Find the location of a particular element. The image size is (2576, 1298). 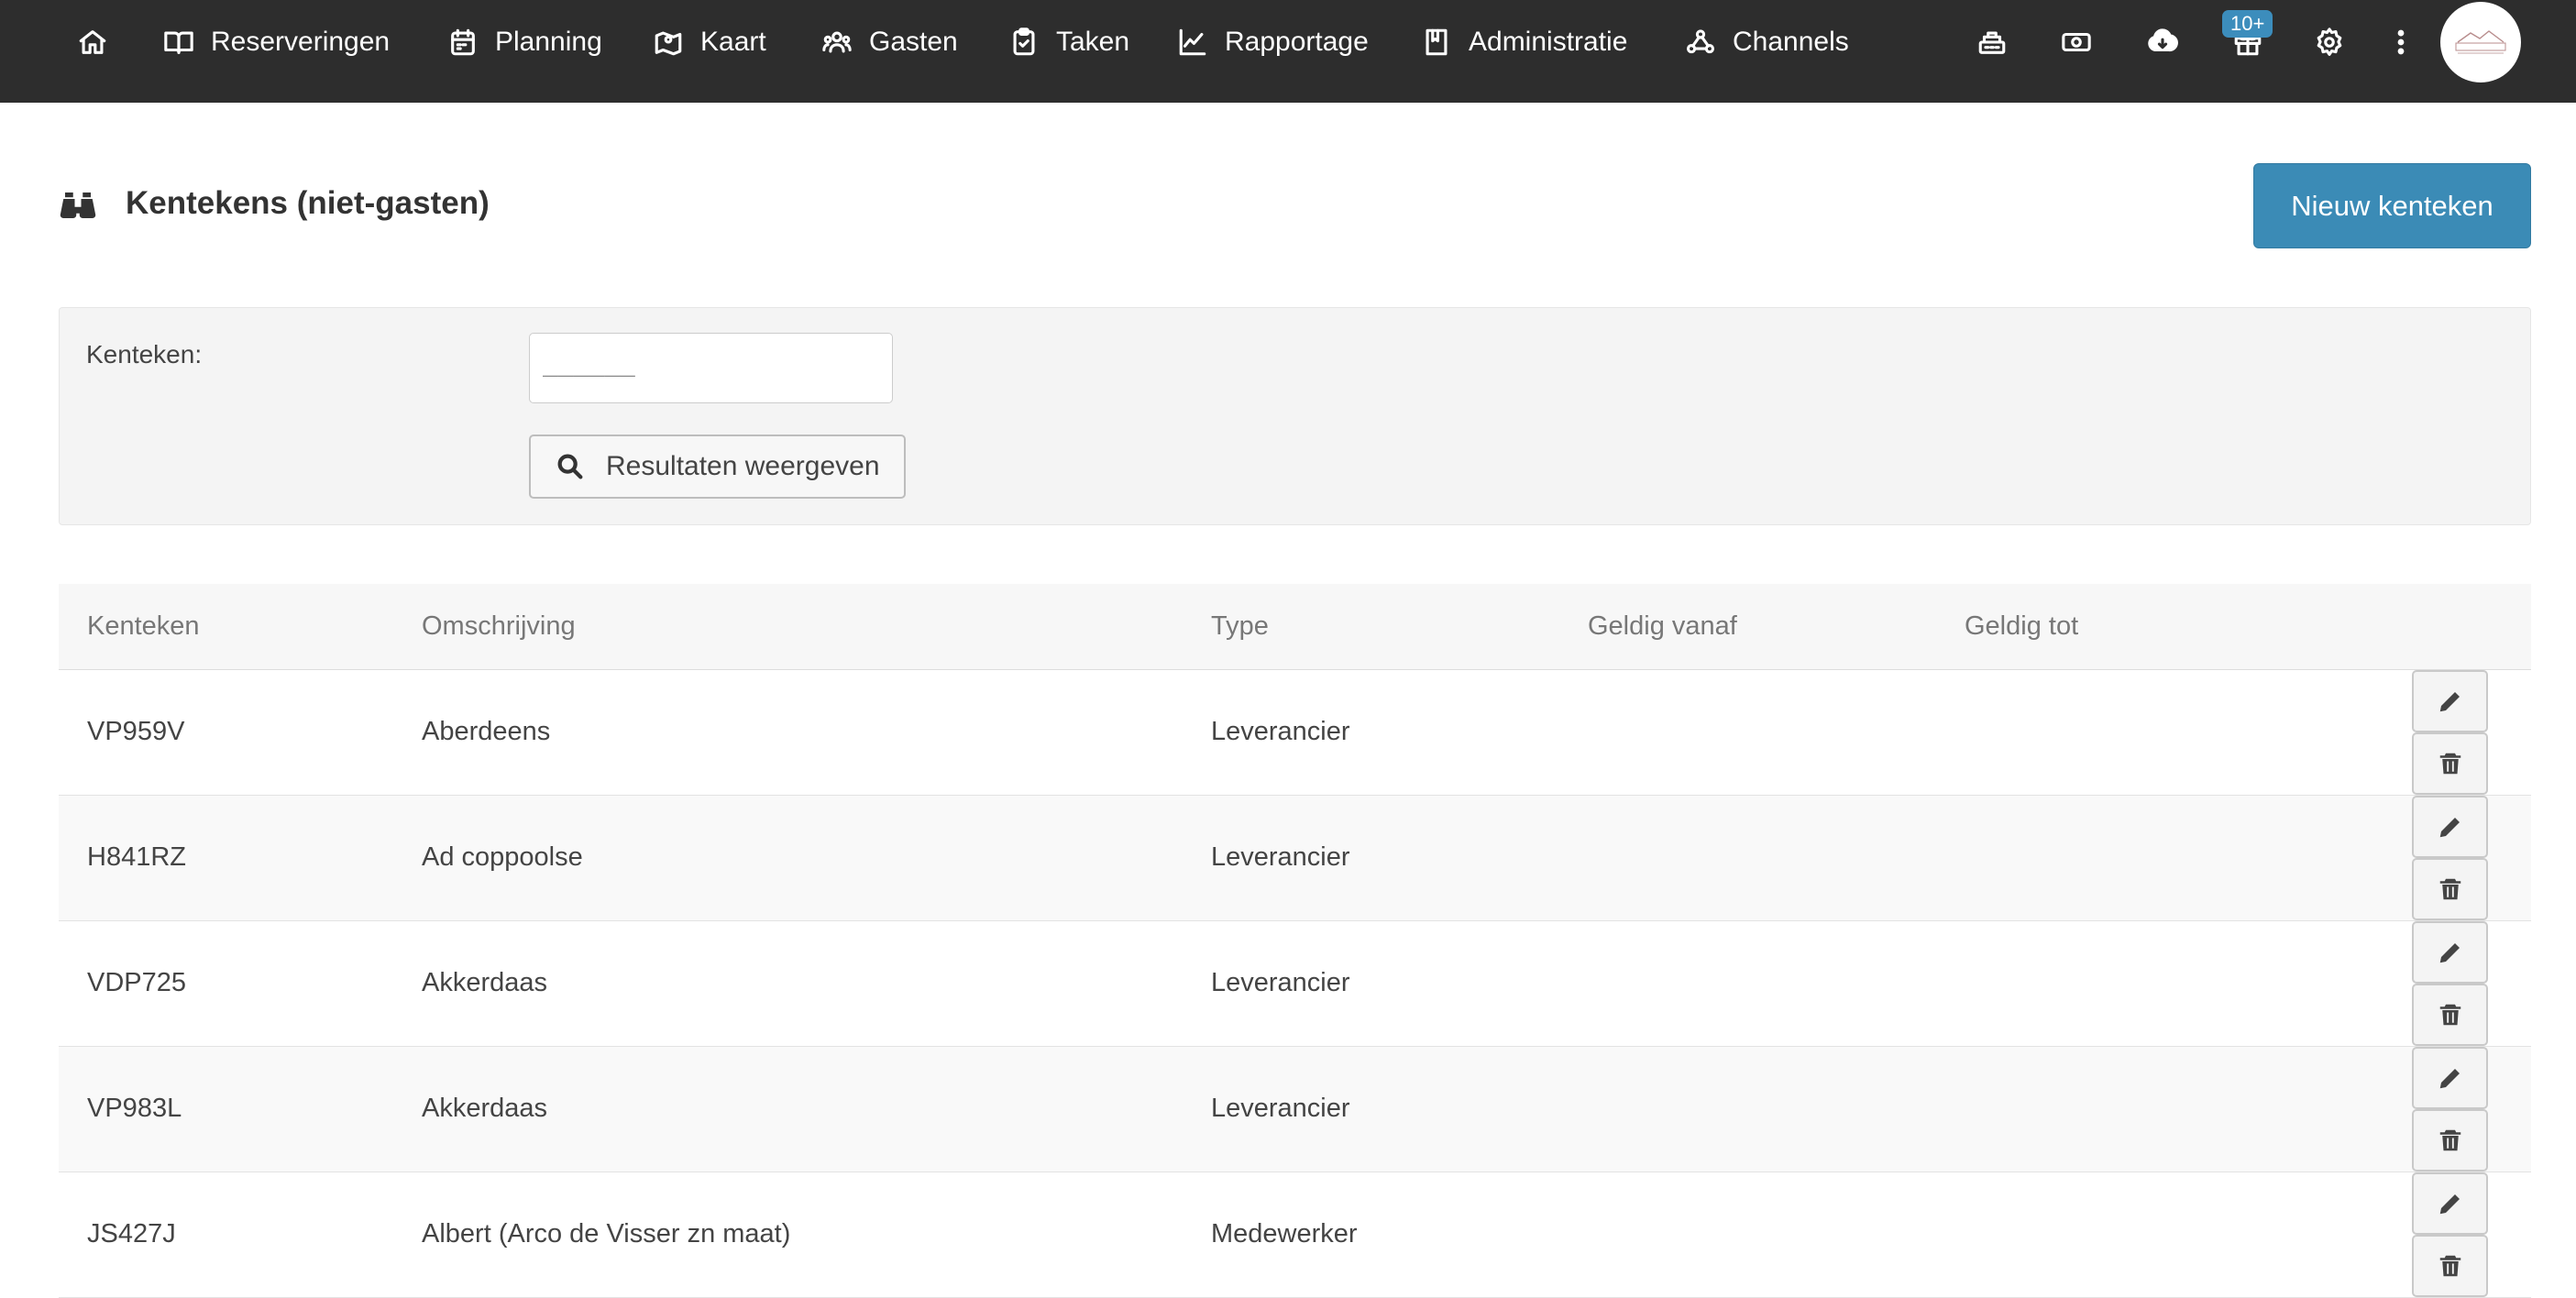

nav-kaart: Kaart is located at coordinates (709, 42).